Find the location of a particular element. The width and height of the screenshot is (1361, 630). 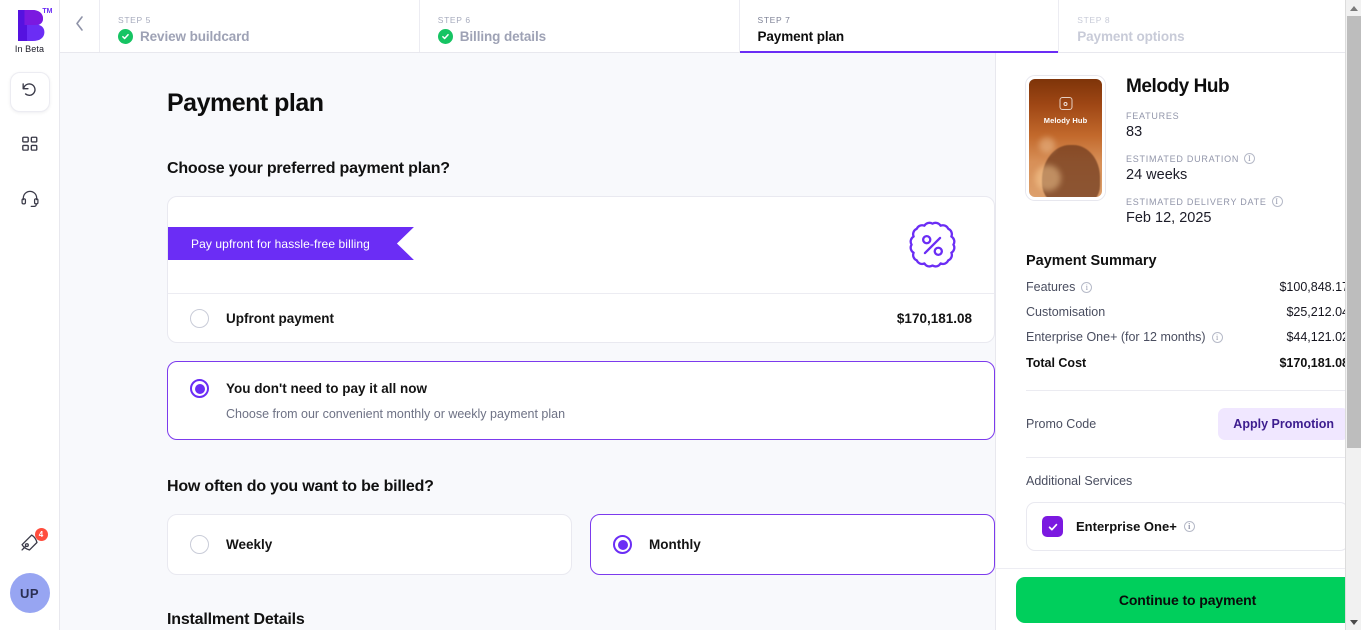

weekly-radio is located at coordinates (199, 544).